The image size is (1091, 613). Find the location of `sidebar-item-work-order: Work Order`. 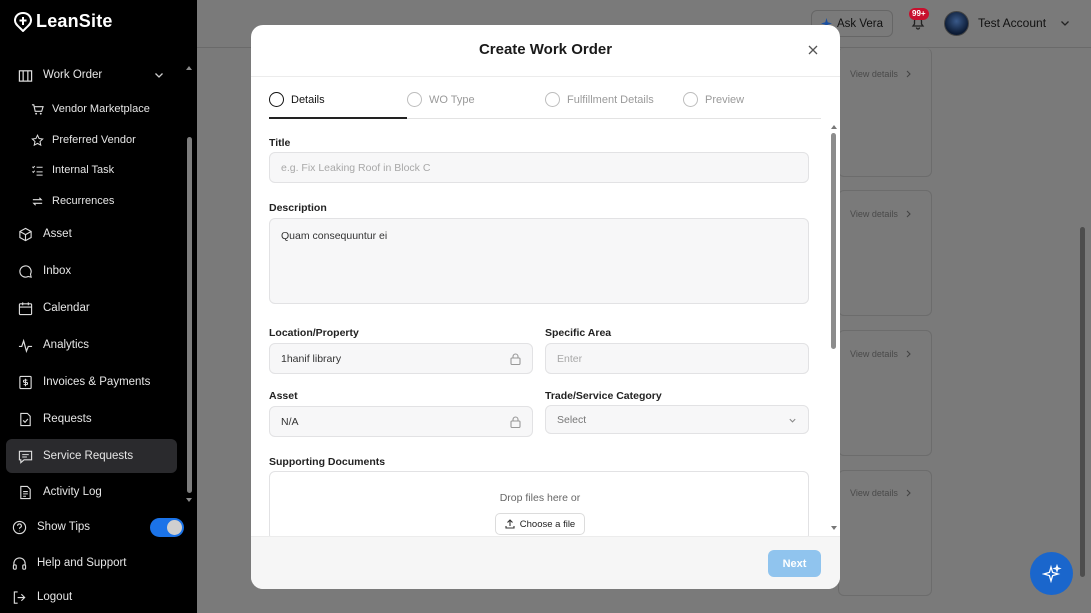

sidebar-item-work-order: Work Order is located at coordinates (60, 75).